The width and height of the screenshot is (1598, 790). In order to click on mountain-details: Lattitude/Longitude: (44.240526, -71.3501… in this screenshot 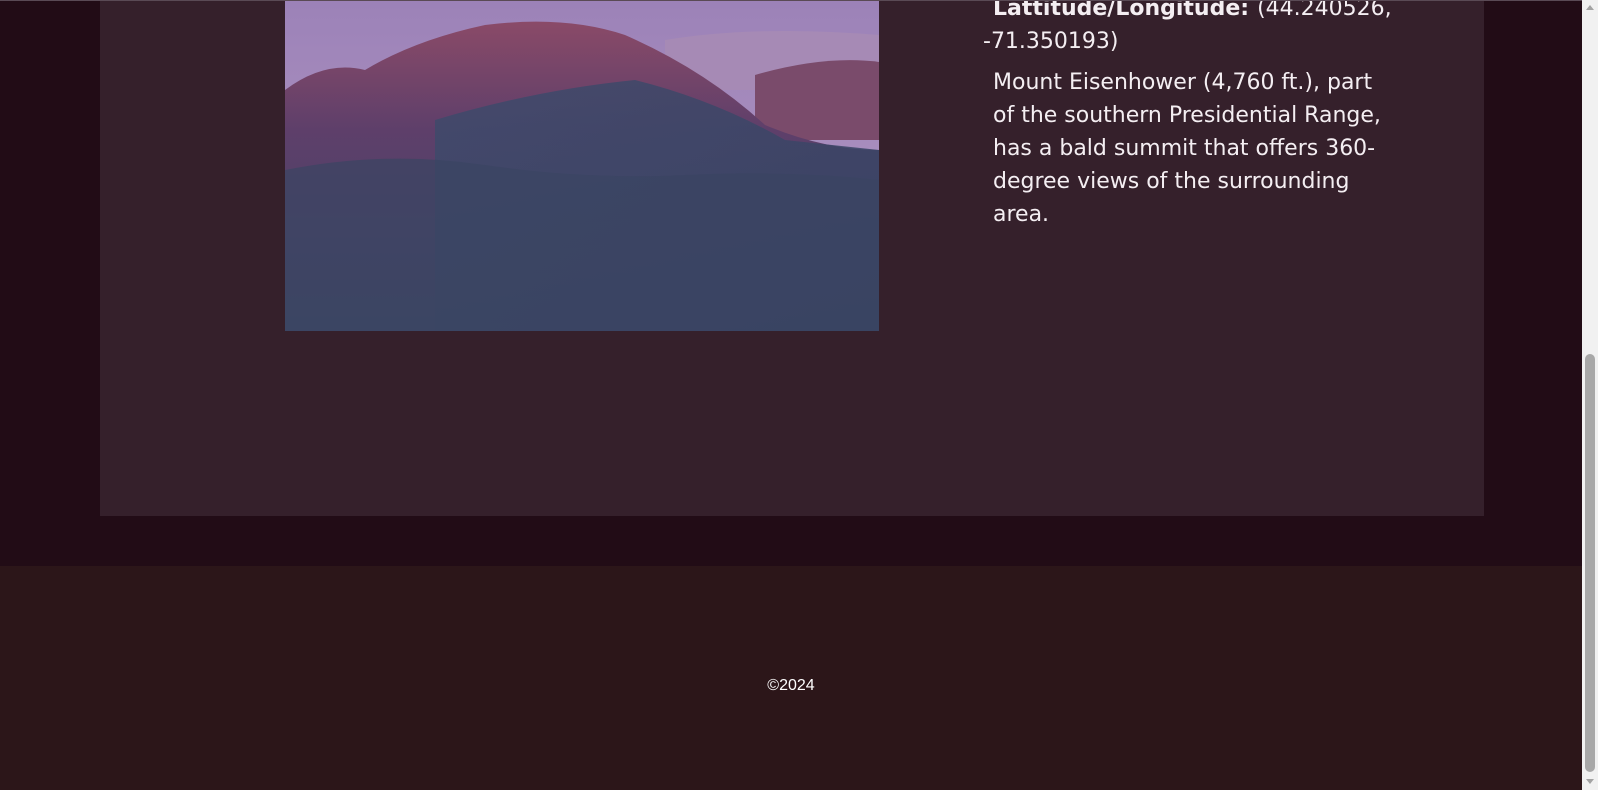, I will do `click(1188, 115)`.